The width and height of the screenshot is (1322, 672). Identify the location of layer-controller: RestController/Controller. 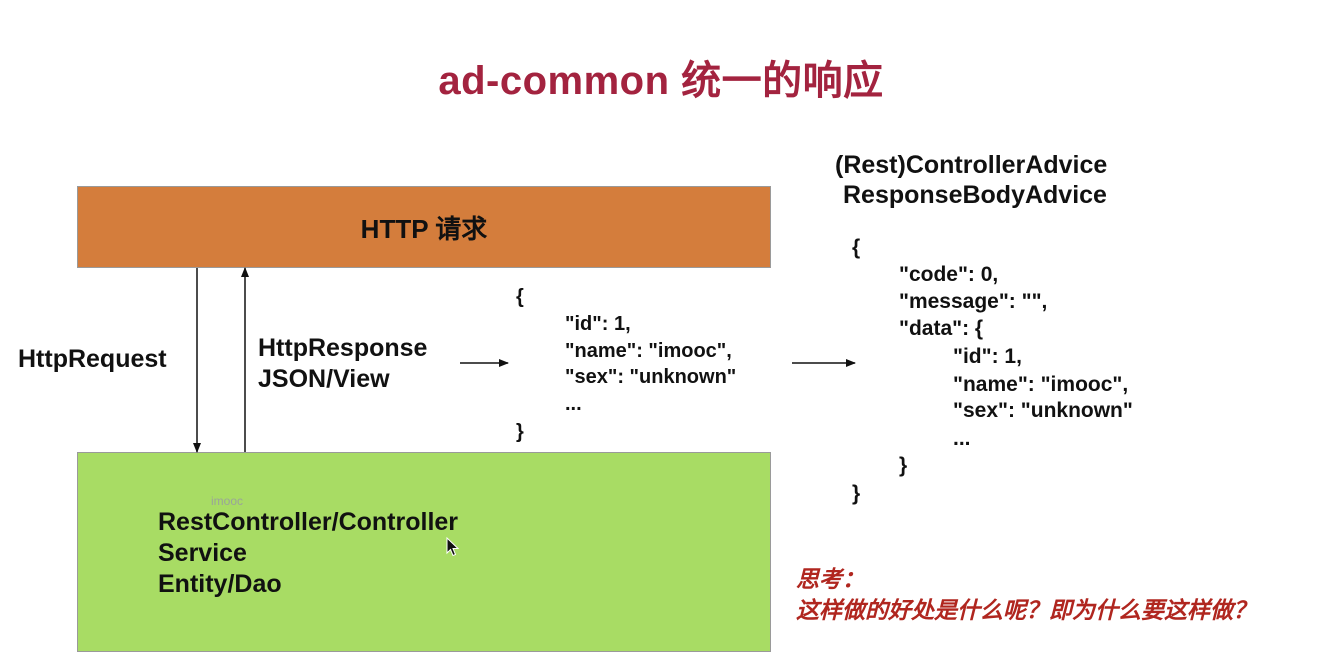
(308, 522).